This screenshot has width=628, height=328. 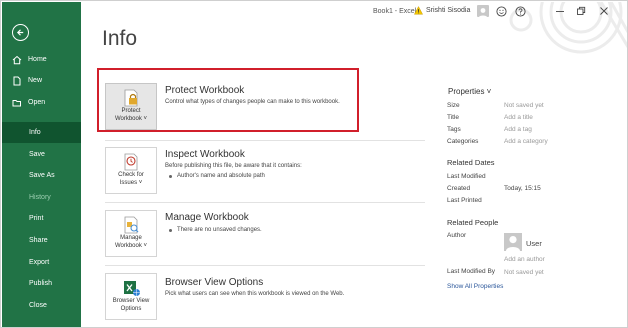 What do you see at coordinates (466, 176) in the screenshot?
I see `prop-label-last-modified: Last Modified` at bounding box center [466, 176].